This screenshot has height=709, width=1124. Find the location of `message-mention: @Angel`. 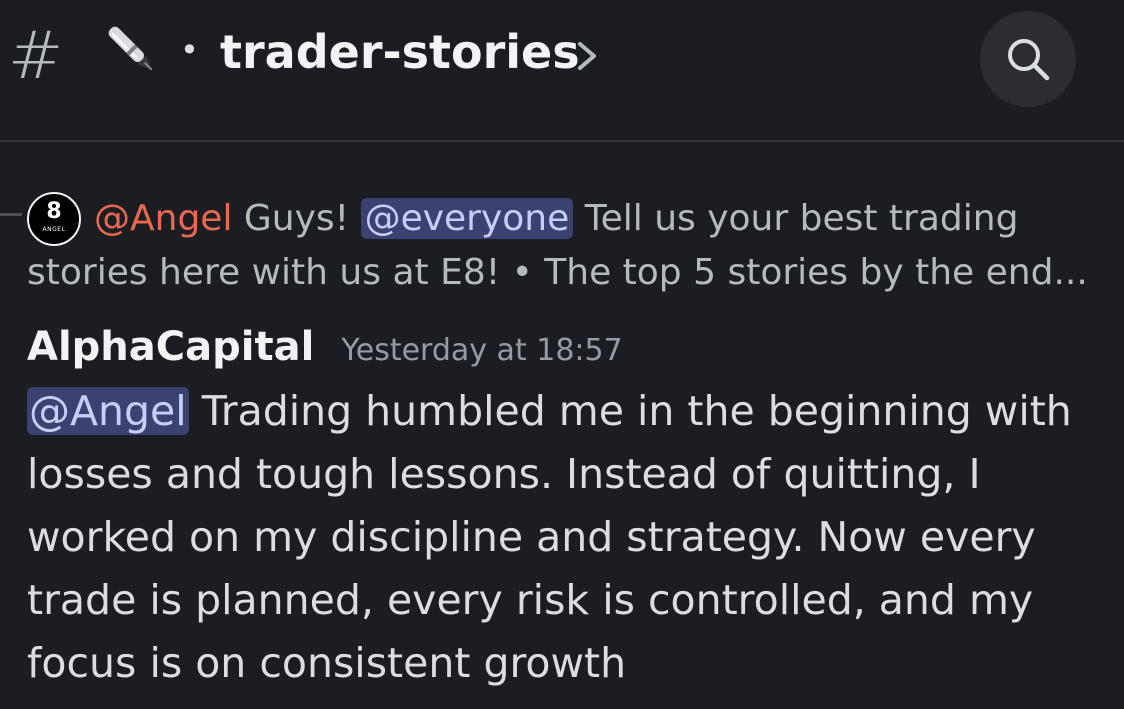

message-mention: @Angel is located at coordinates (108, 411).